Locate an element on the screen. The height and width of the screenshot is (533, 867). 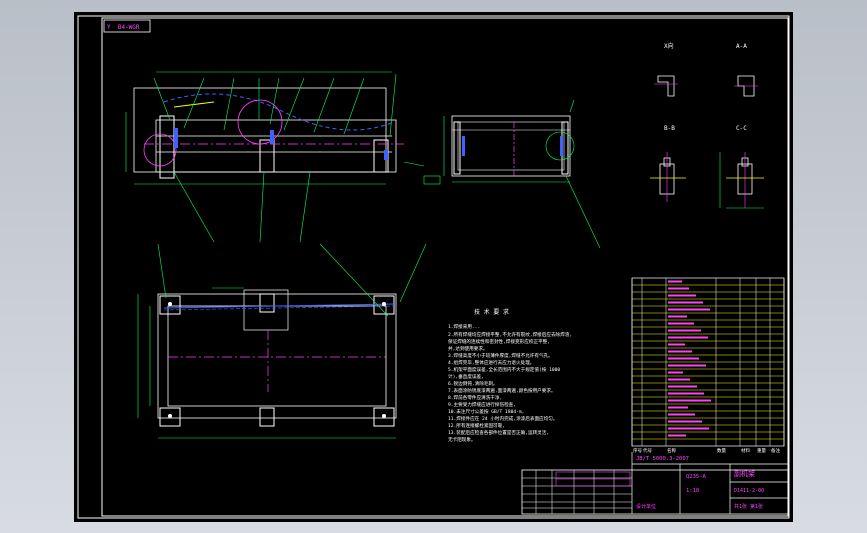
drawing-name: 副机架 is located at coordinates (744, 473).